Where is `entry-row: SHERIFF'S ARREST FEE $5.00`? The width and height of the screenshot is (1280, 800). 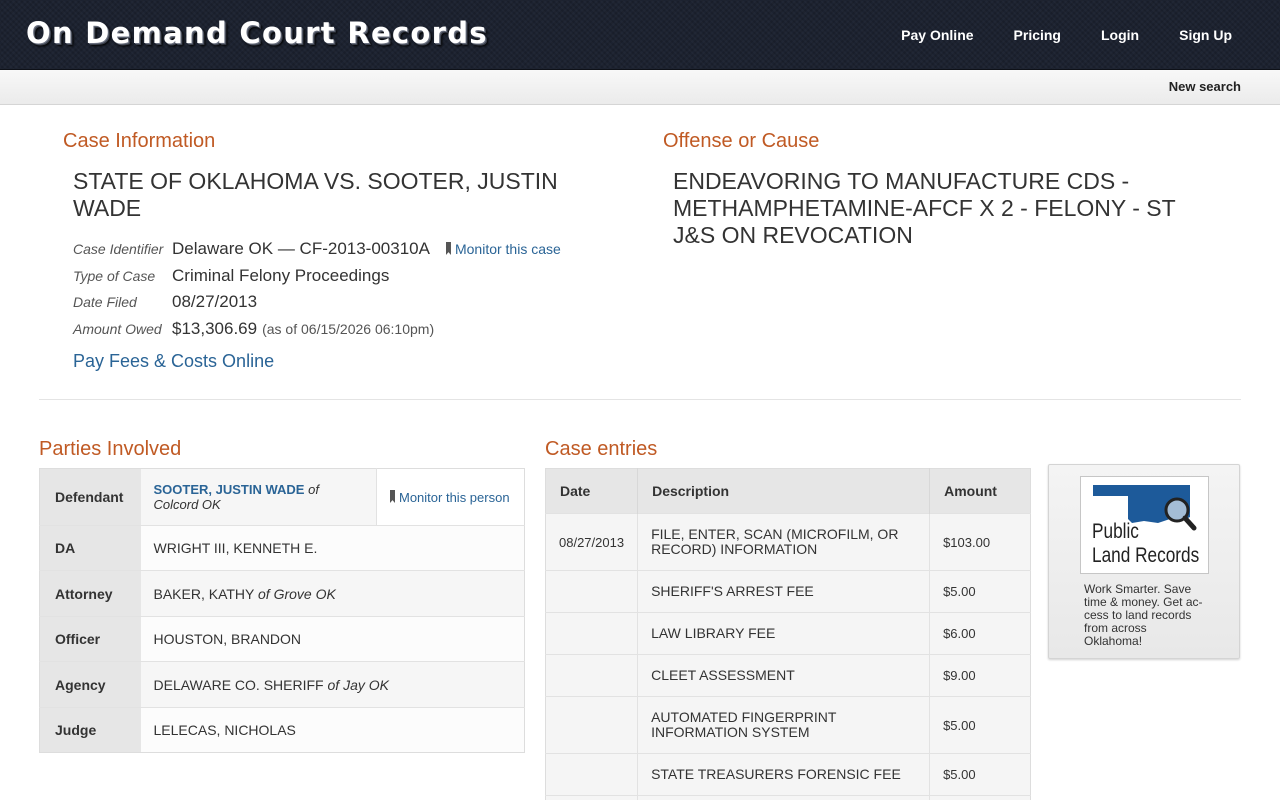 entry-row: SHERIFF'S ARREST FEE $5.00 is located at coordinates (788, 591).